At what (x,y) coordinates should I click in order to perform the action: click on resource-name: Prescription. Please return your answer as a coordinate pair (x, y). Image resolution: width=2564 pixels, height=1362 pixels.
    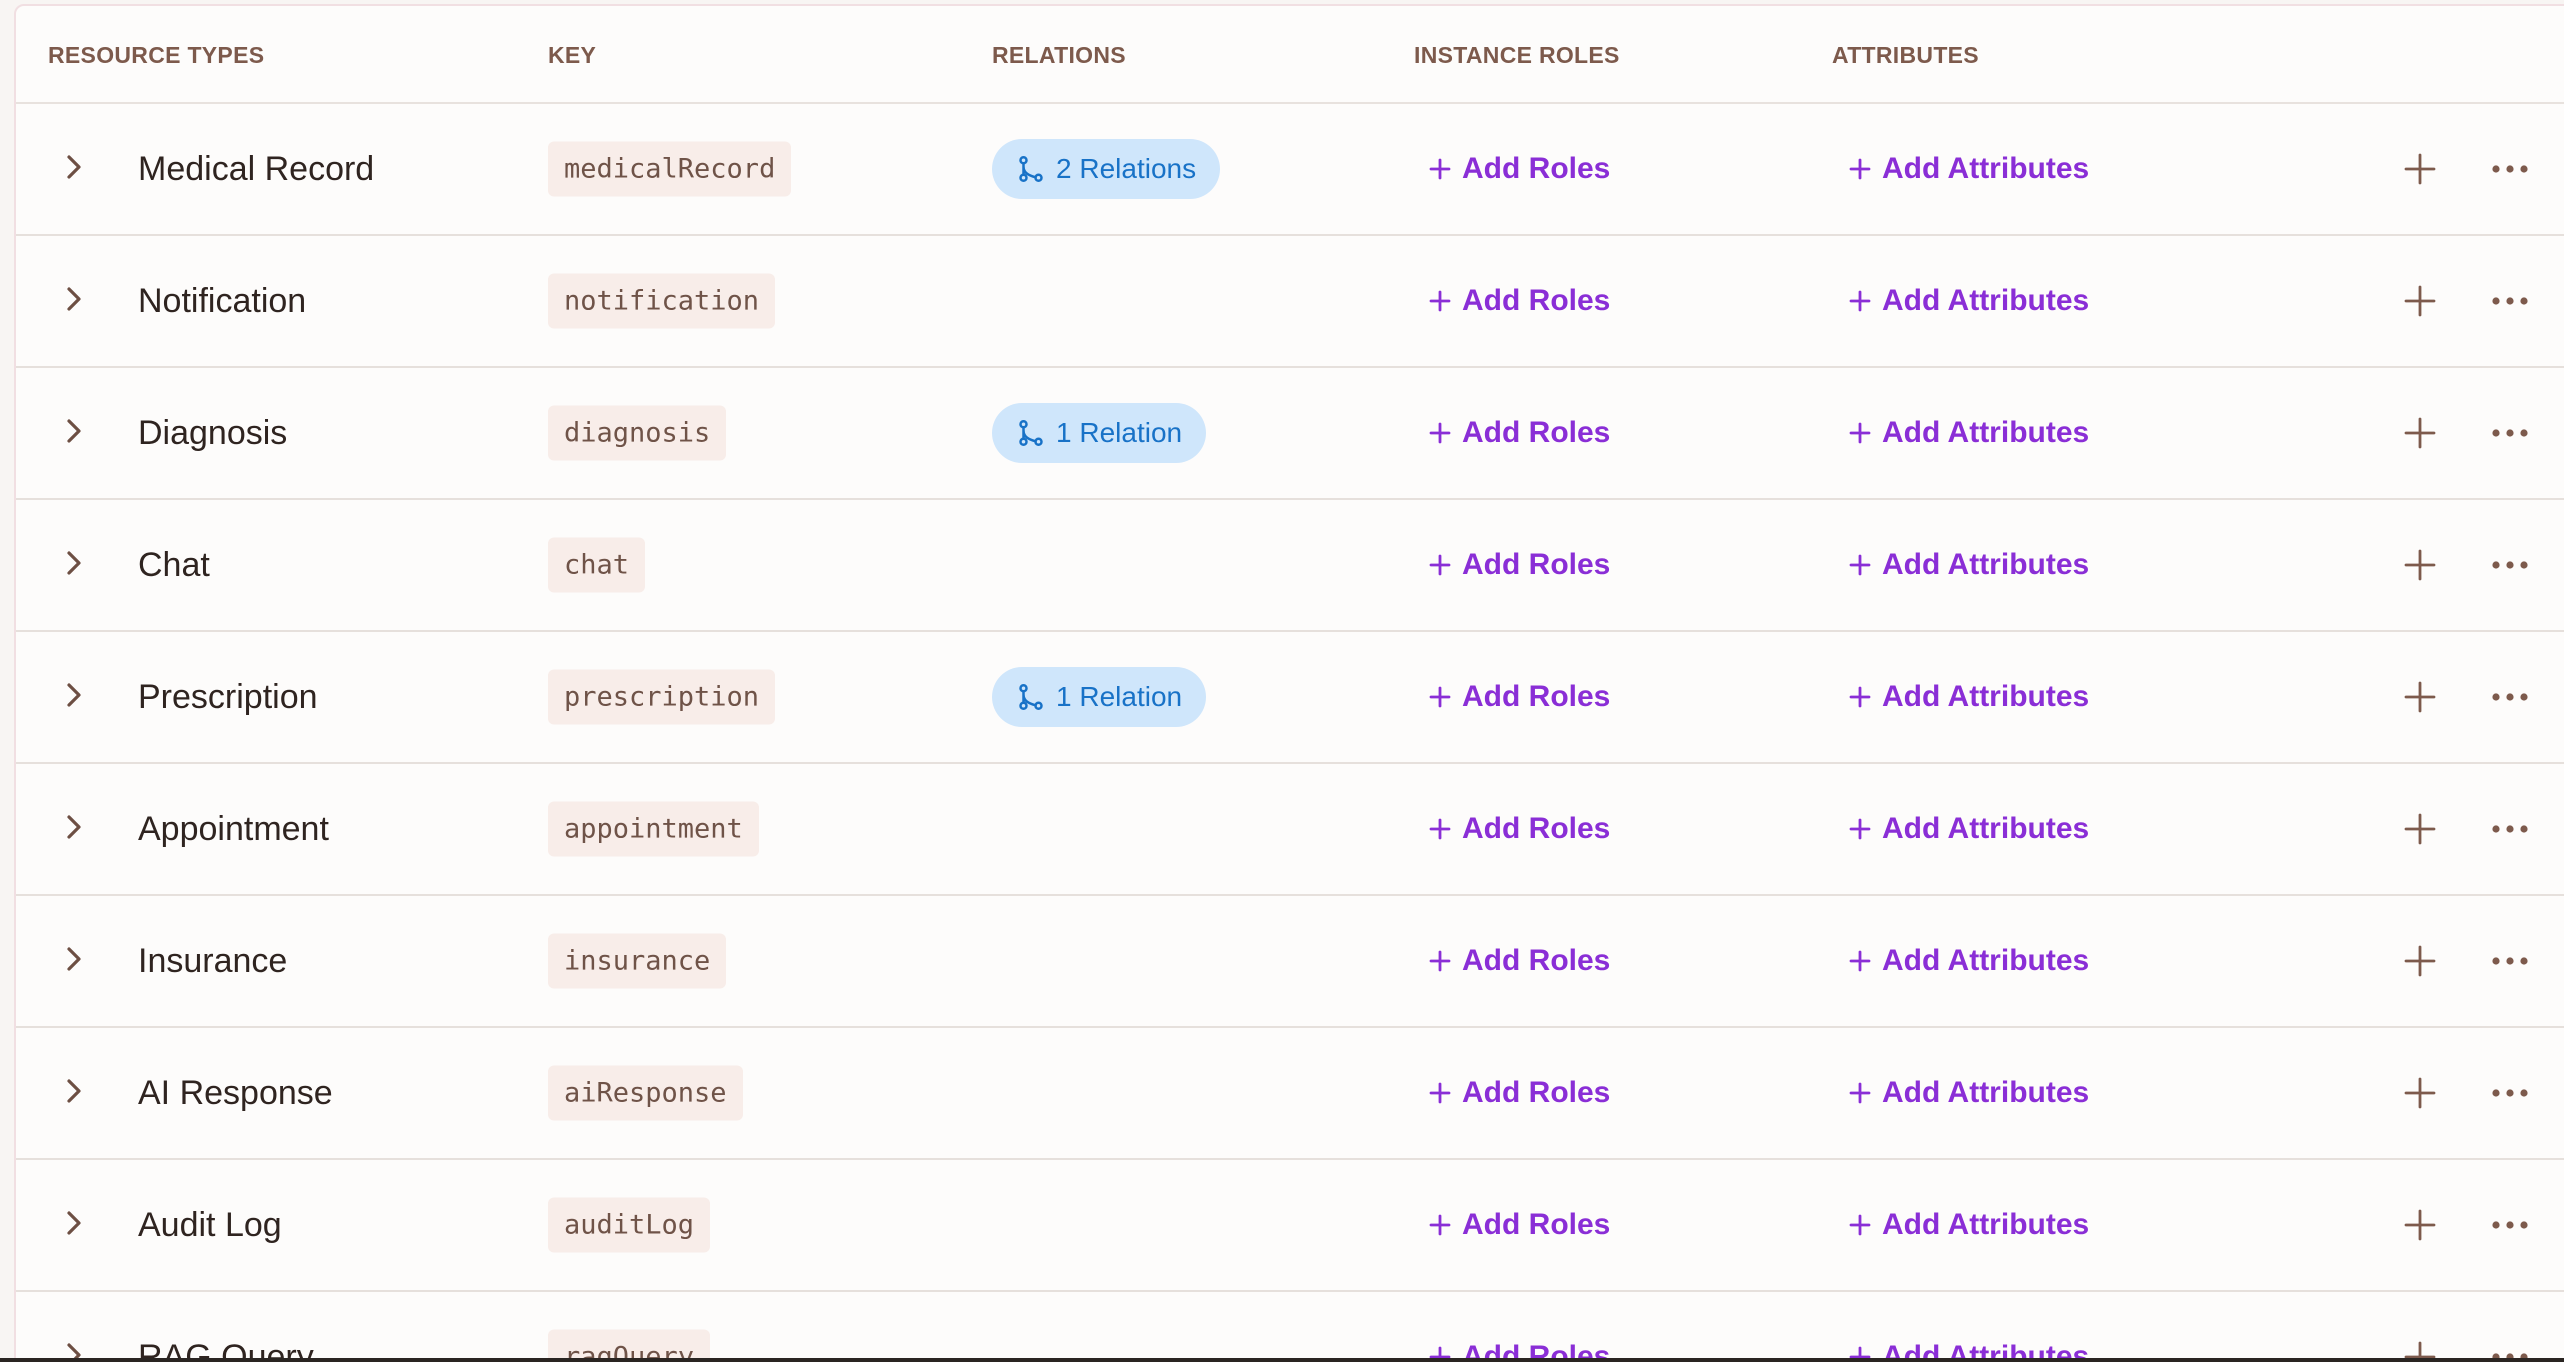
    Looking at the image, I should click on (228, 697).